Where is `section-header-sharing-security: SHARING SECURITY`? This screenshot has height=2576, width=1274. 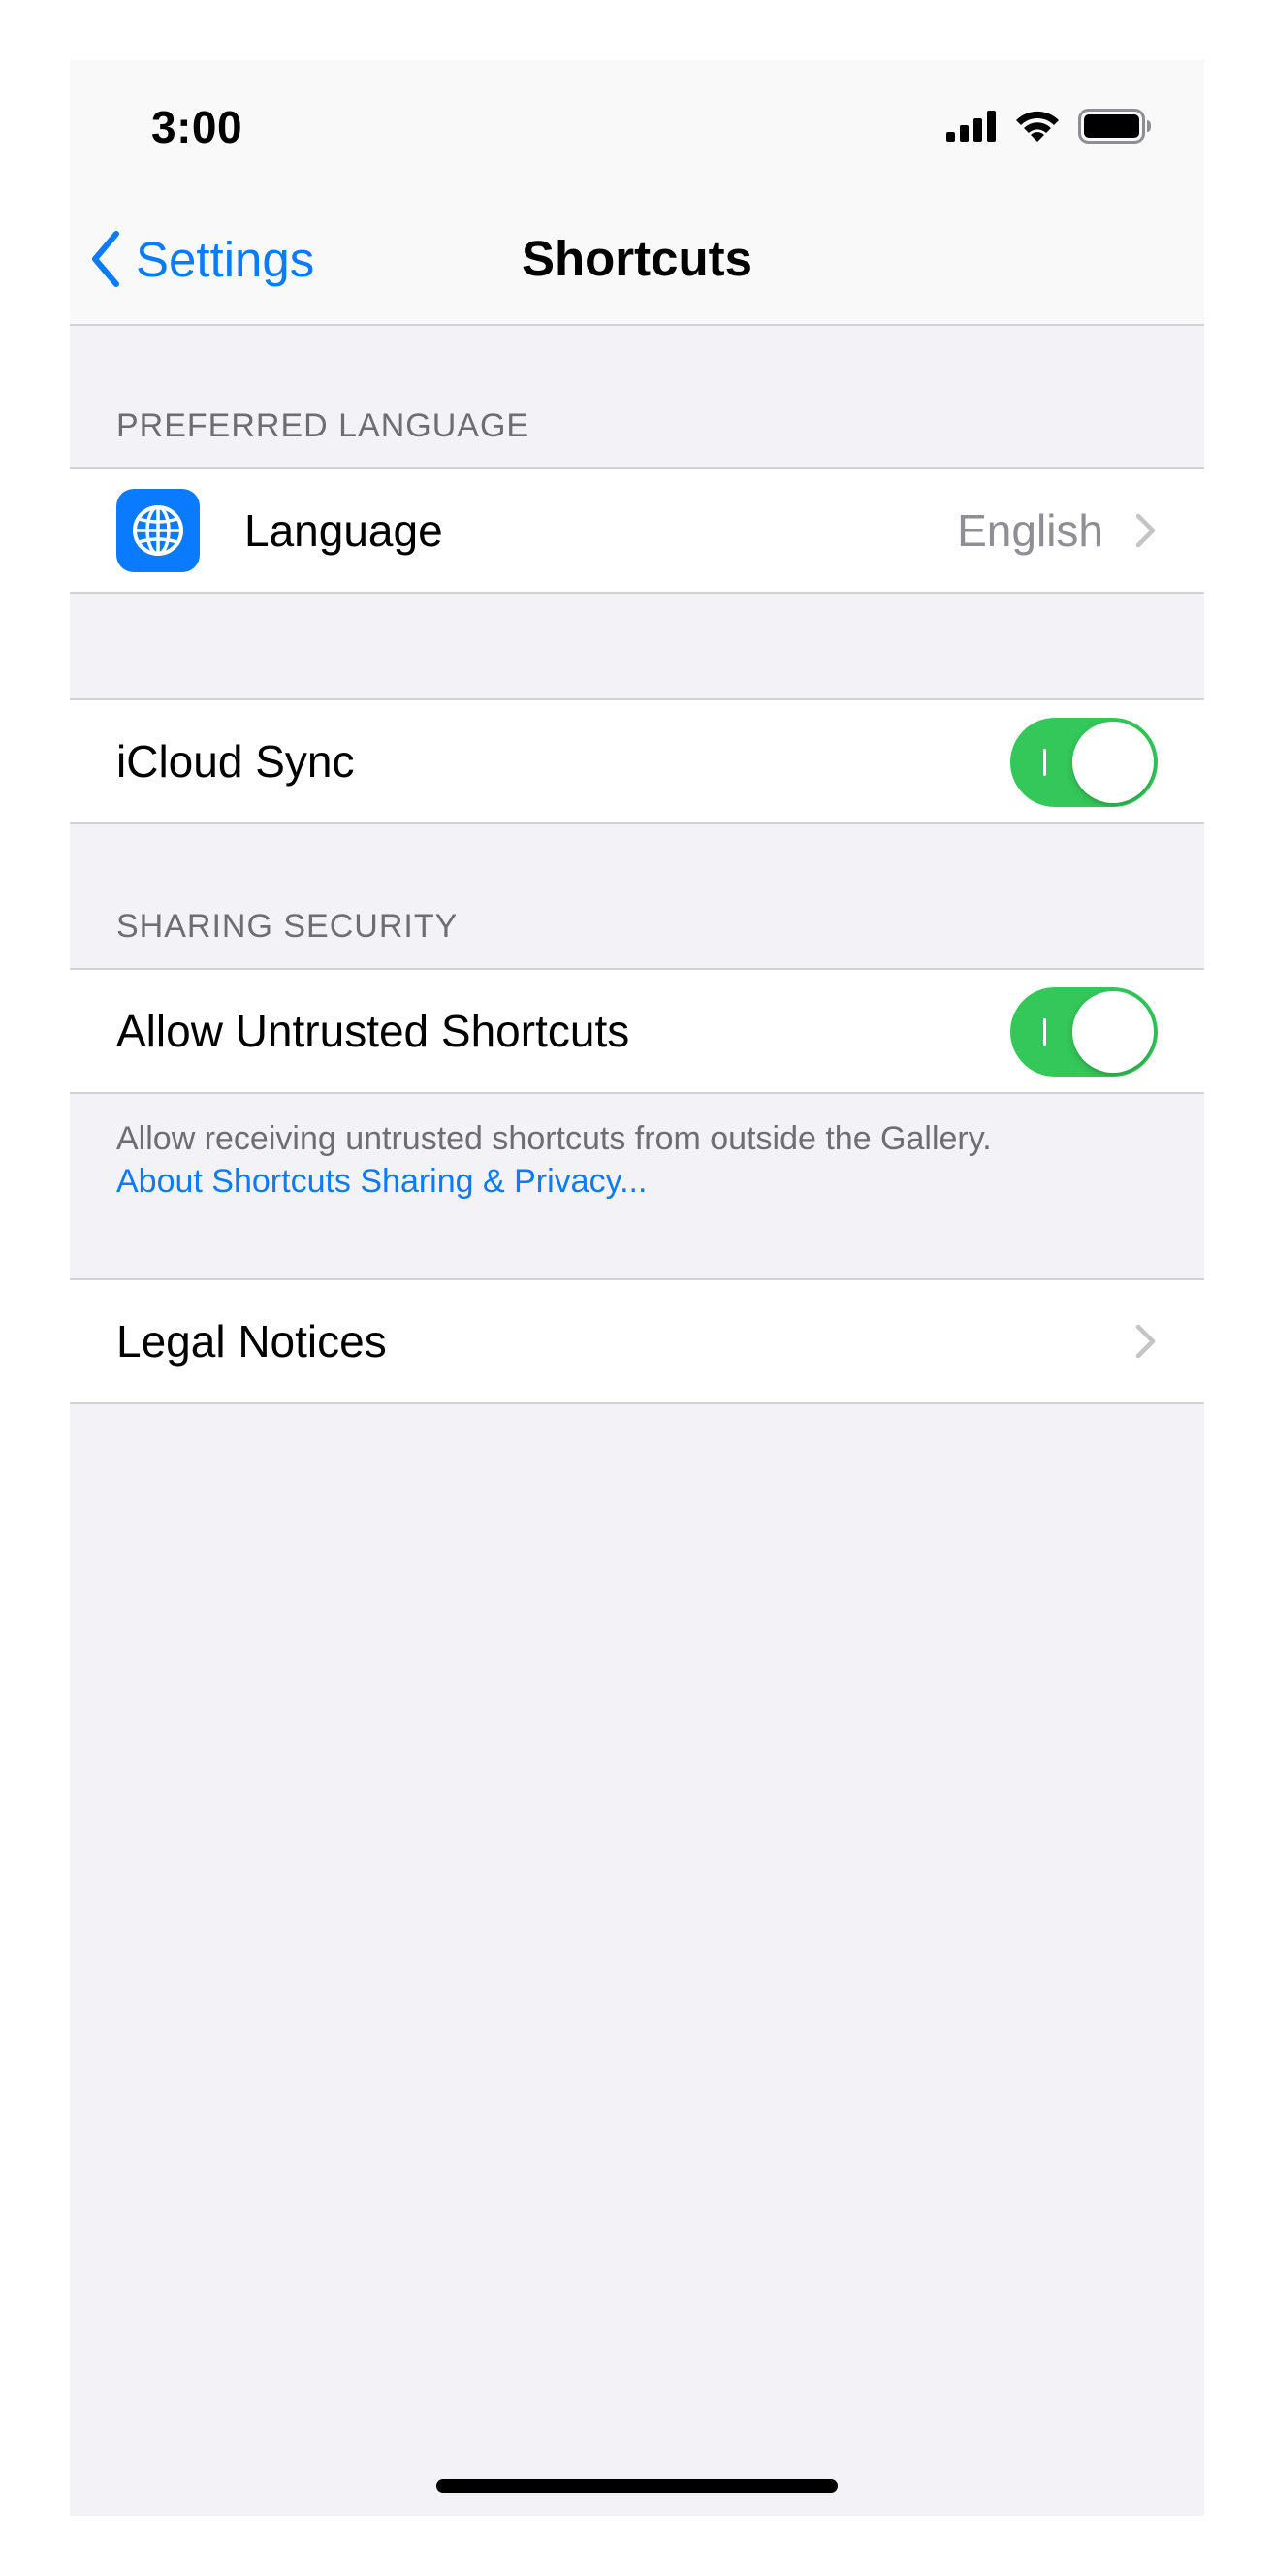 section-header-sharing-security: SHARING SECURITY is located at coordinates (287, 926).